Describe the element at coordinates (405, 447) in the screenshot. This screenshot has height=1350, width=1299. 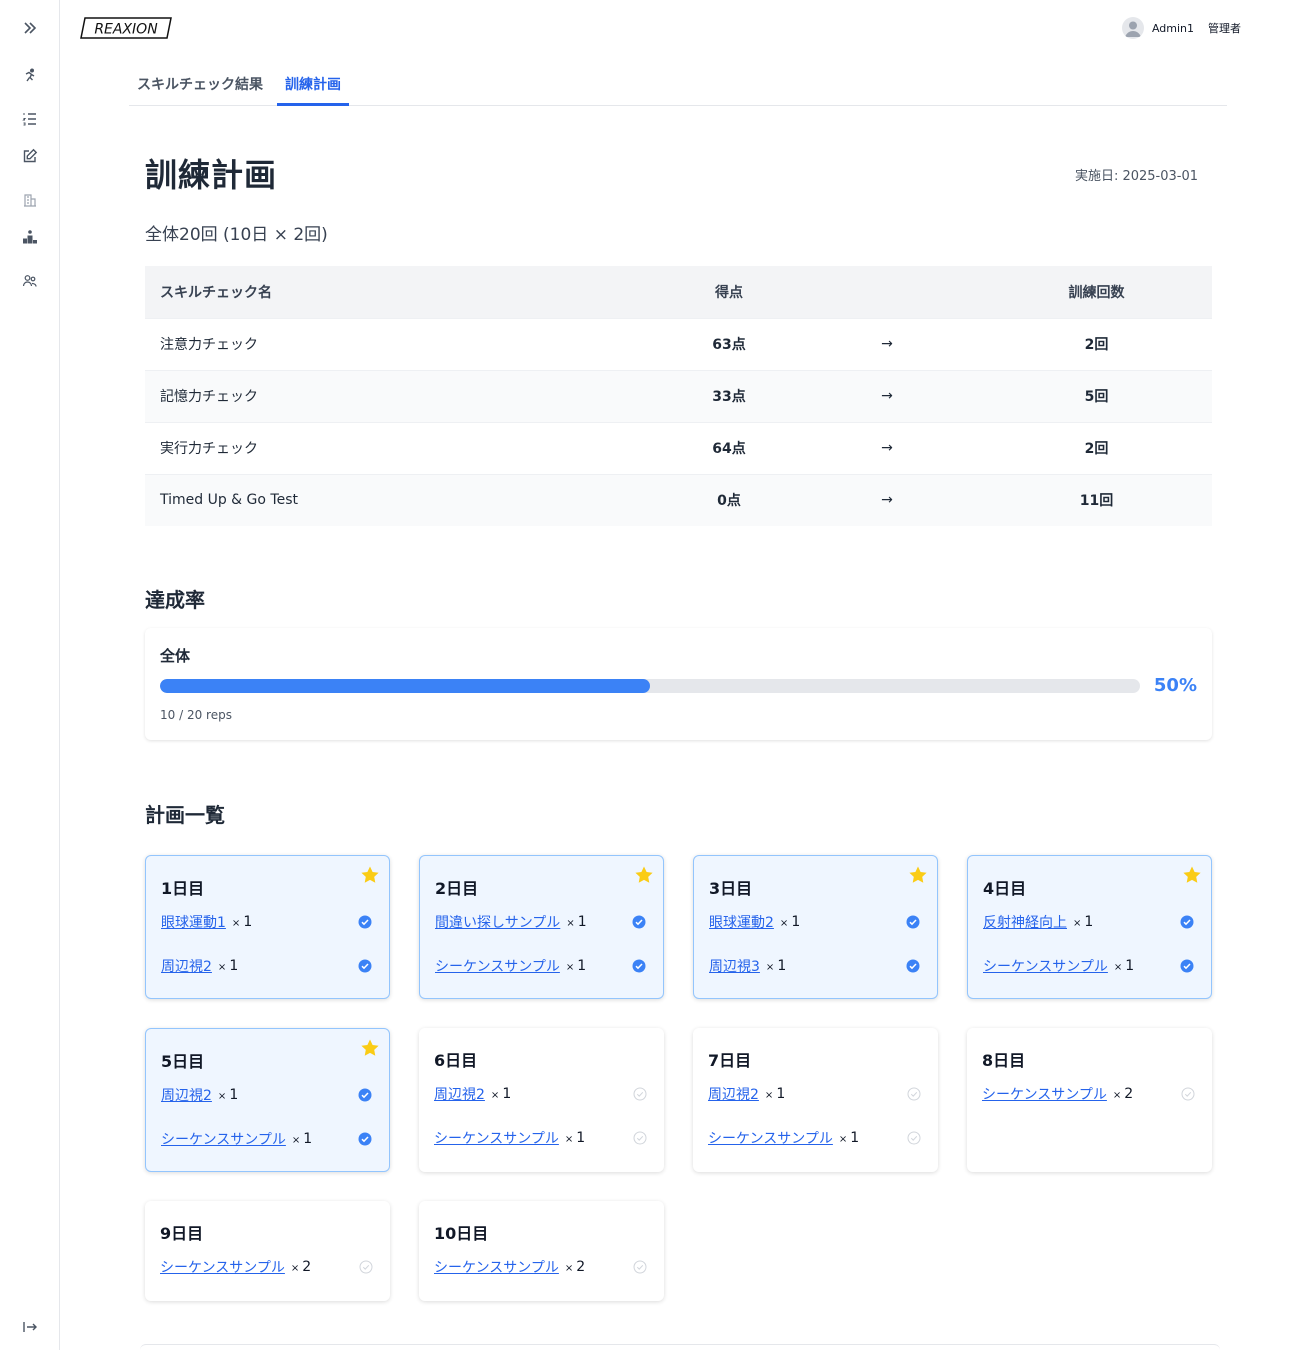
I see `skill-name: 実行力チェック` at that location.